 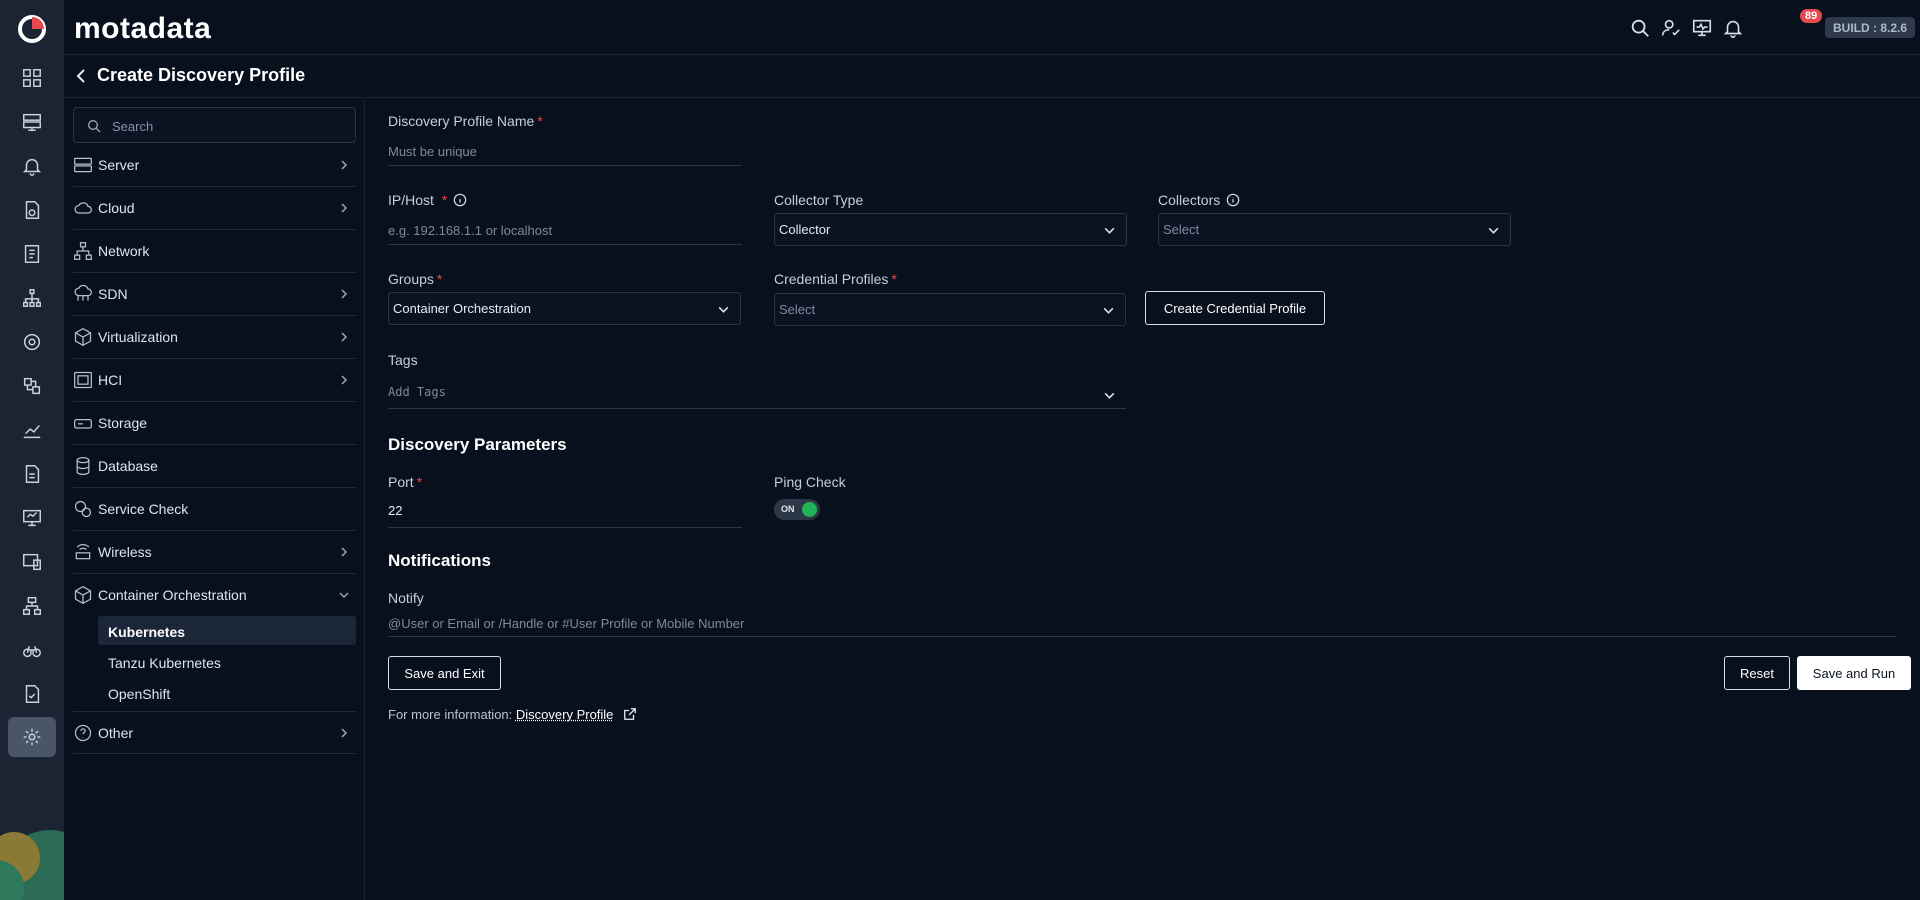 I want to click on audit-icon, so click(x=32, y=694).